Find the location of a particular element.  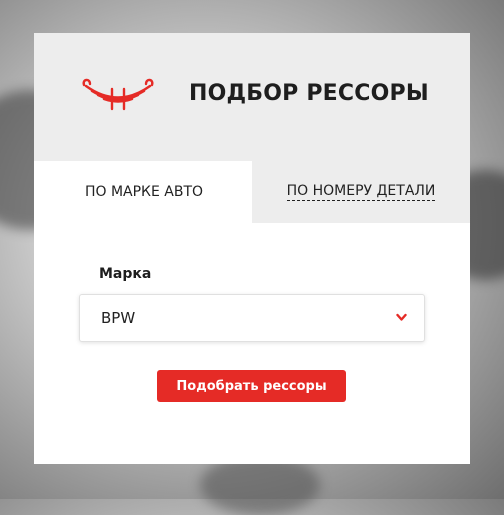

brand-select-value: BPW is located at coordinates (118, 318).